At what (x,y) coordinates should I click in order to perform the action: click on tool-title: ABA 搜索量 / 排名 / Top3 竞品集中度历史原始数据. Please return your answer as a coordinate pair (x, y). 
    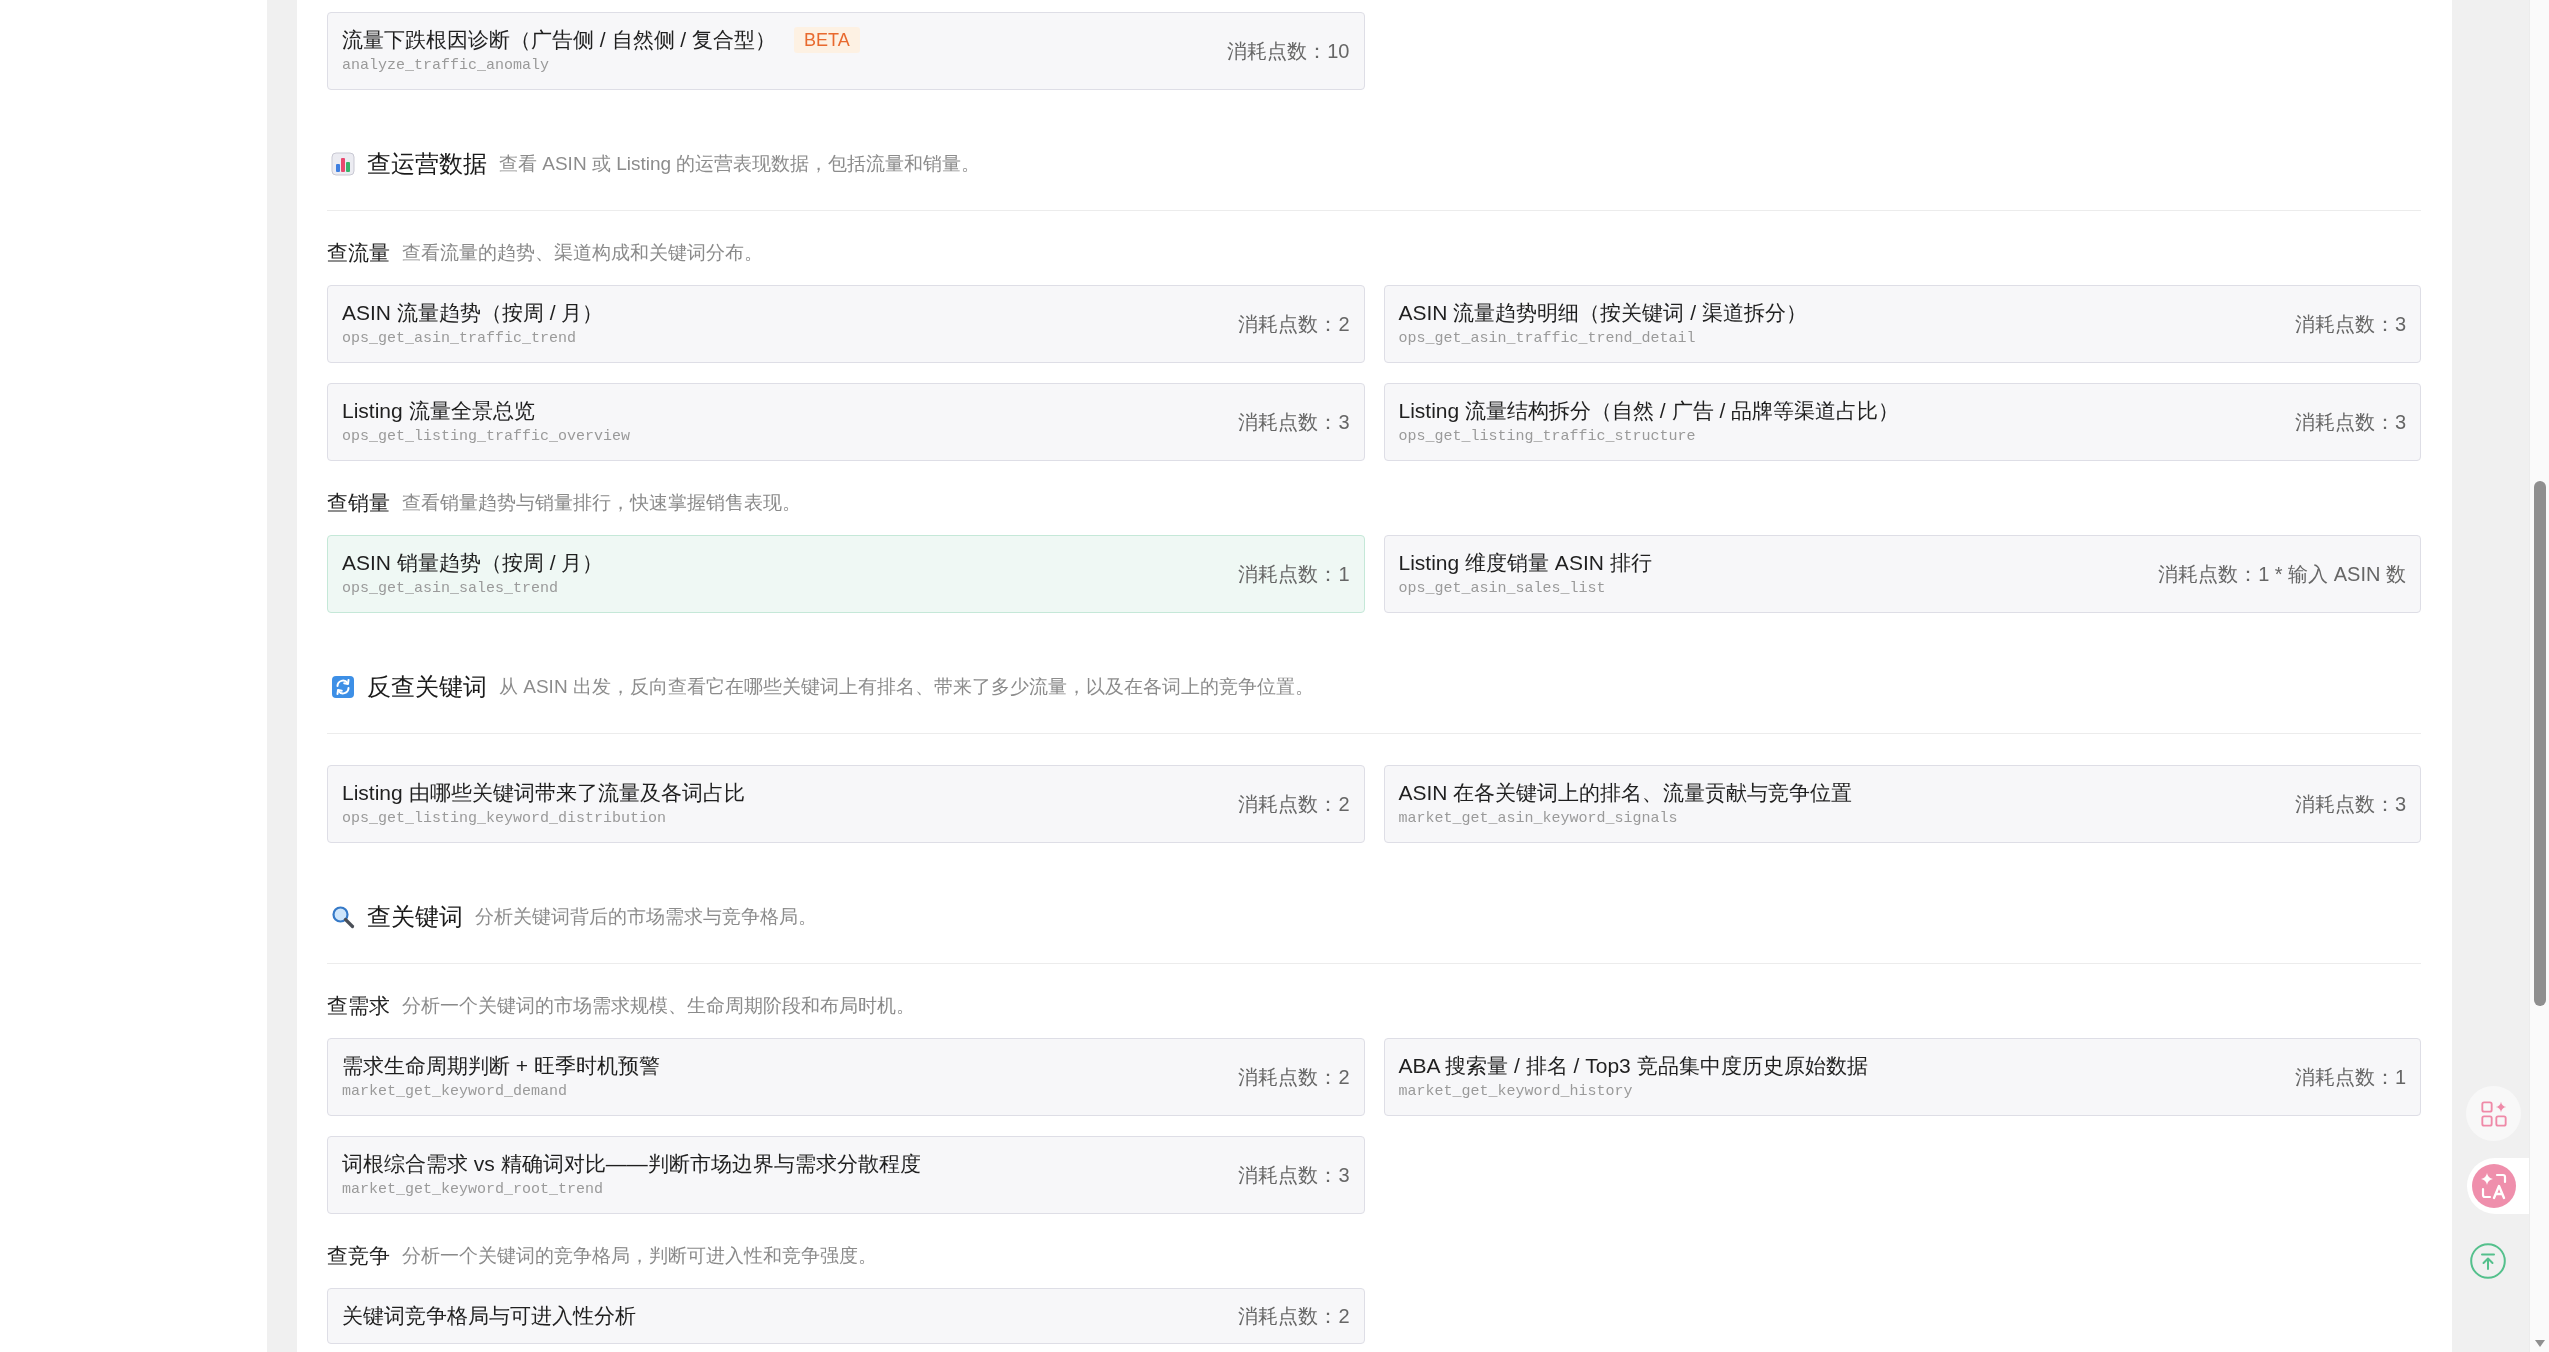
    Looking at the image, I should click on (1633, 1066).